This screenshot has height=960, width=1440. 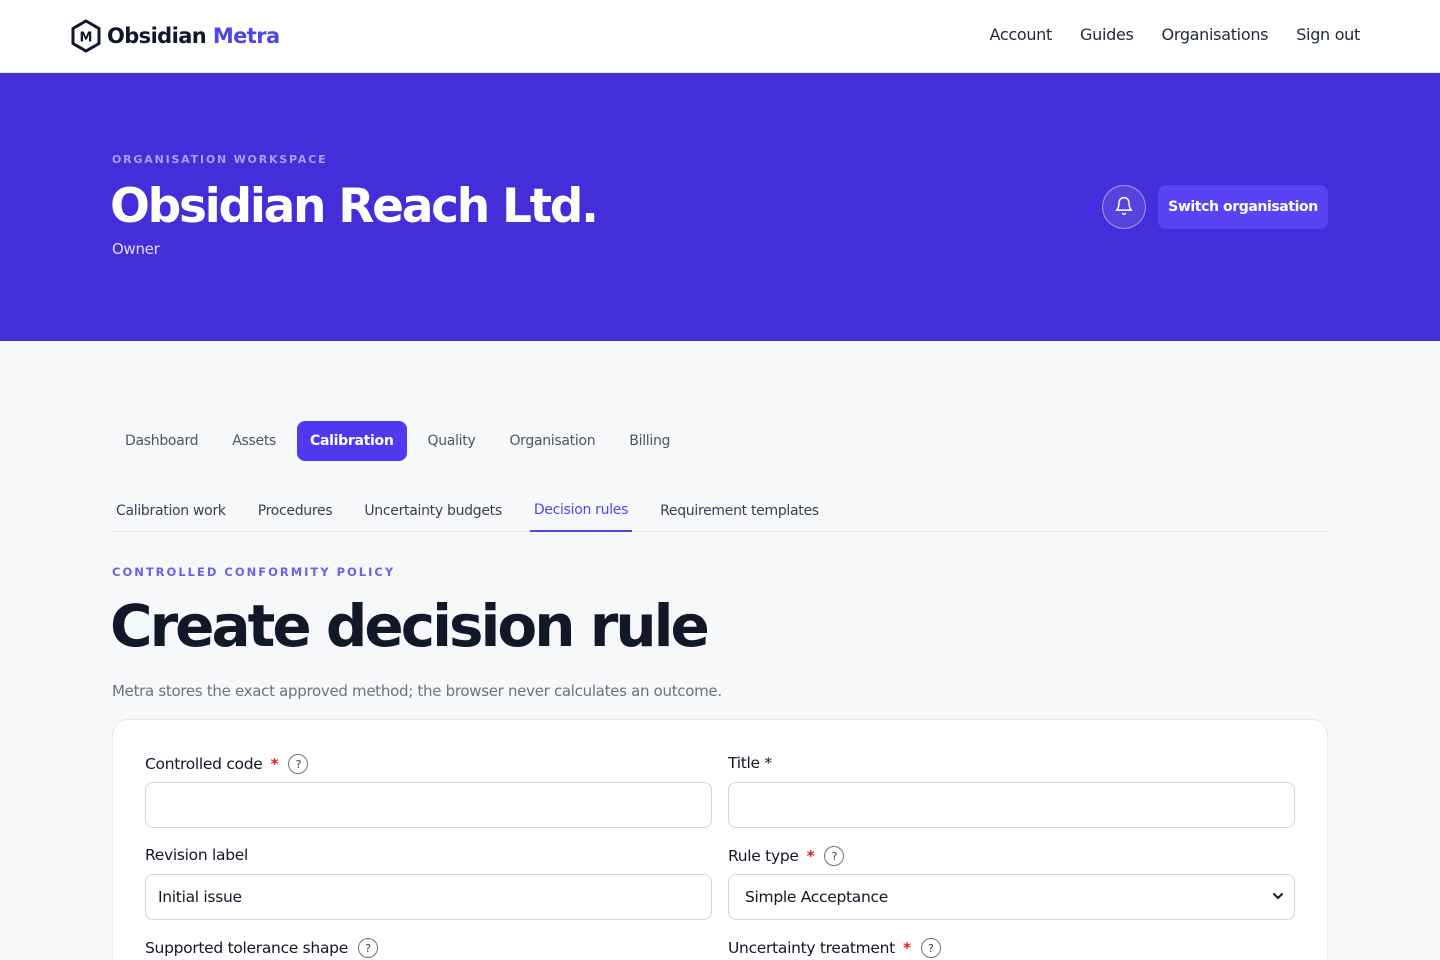 What do you see at coordinates (1011, 805) in the screenshot?
I see `title-input` at bounding box center [1011, 805].